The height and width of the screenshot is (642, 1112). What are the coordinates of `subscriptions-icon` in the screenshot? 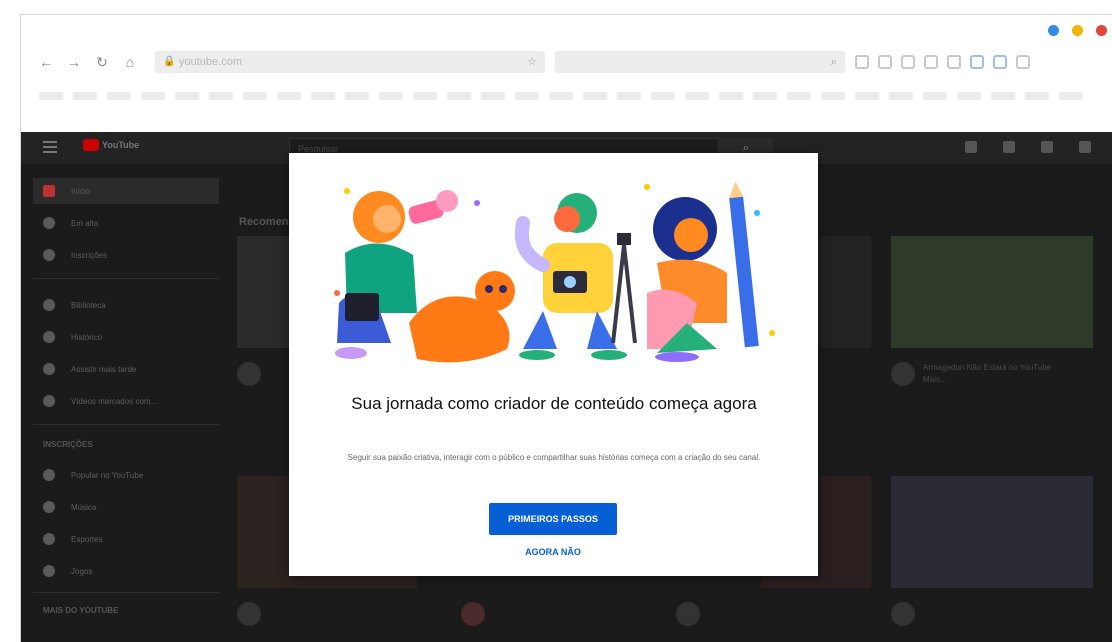 It's located at (49, 255).